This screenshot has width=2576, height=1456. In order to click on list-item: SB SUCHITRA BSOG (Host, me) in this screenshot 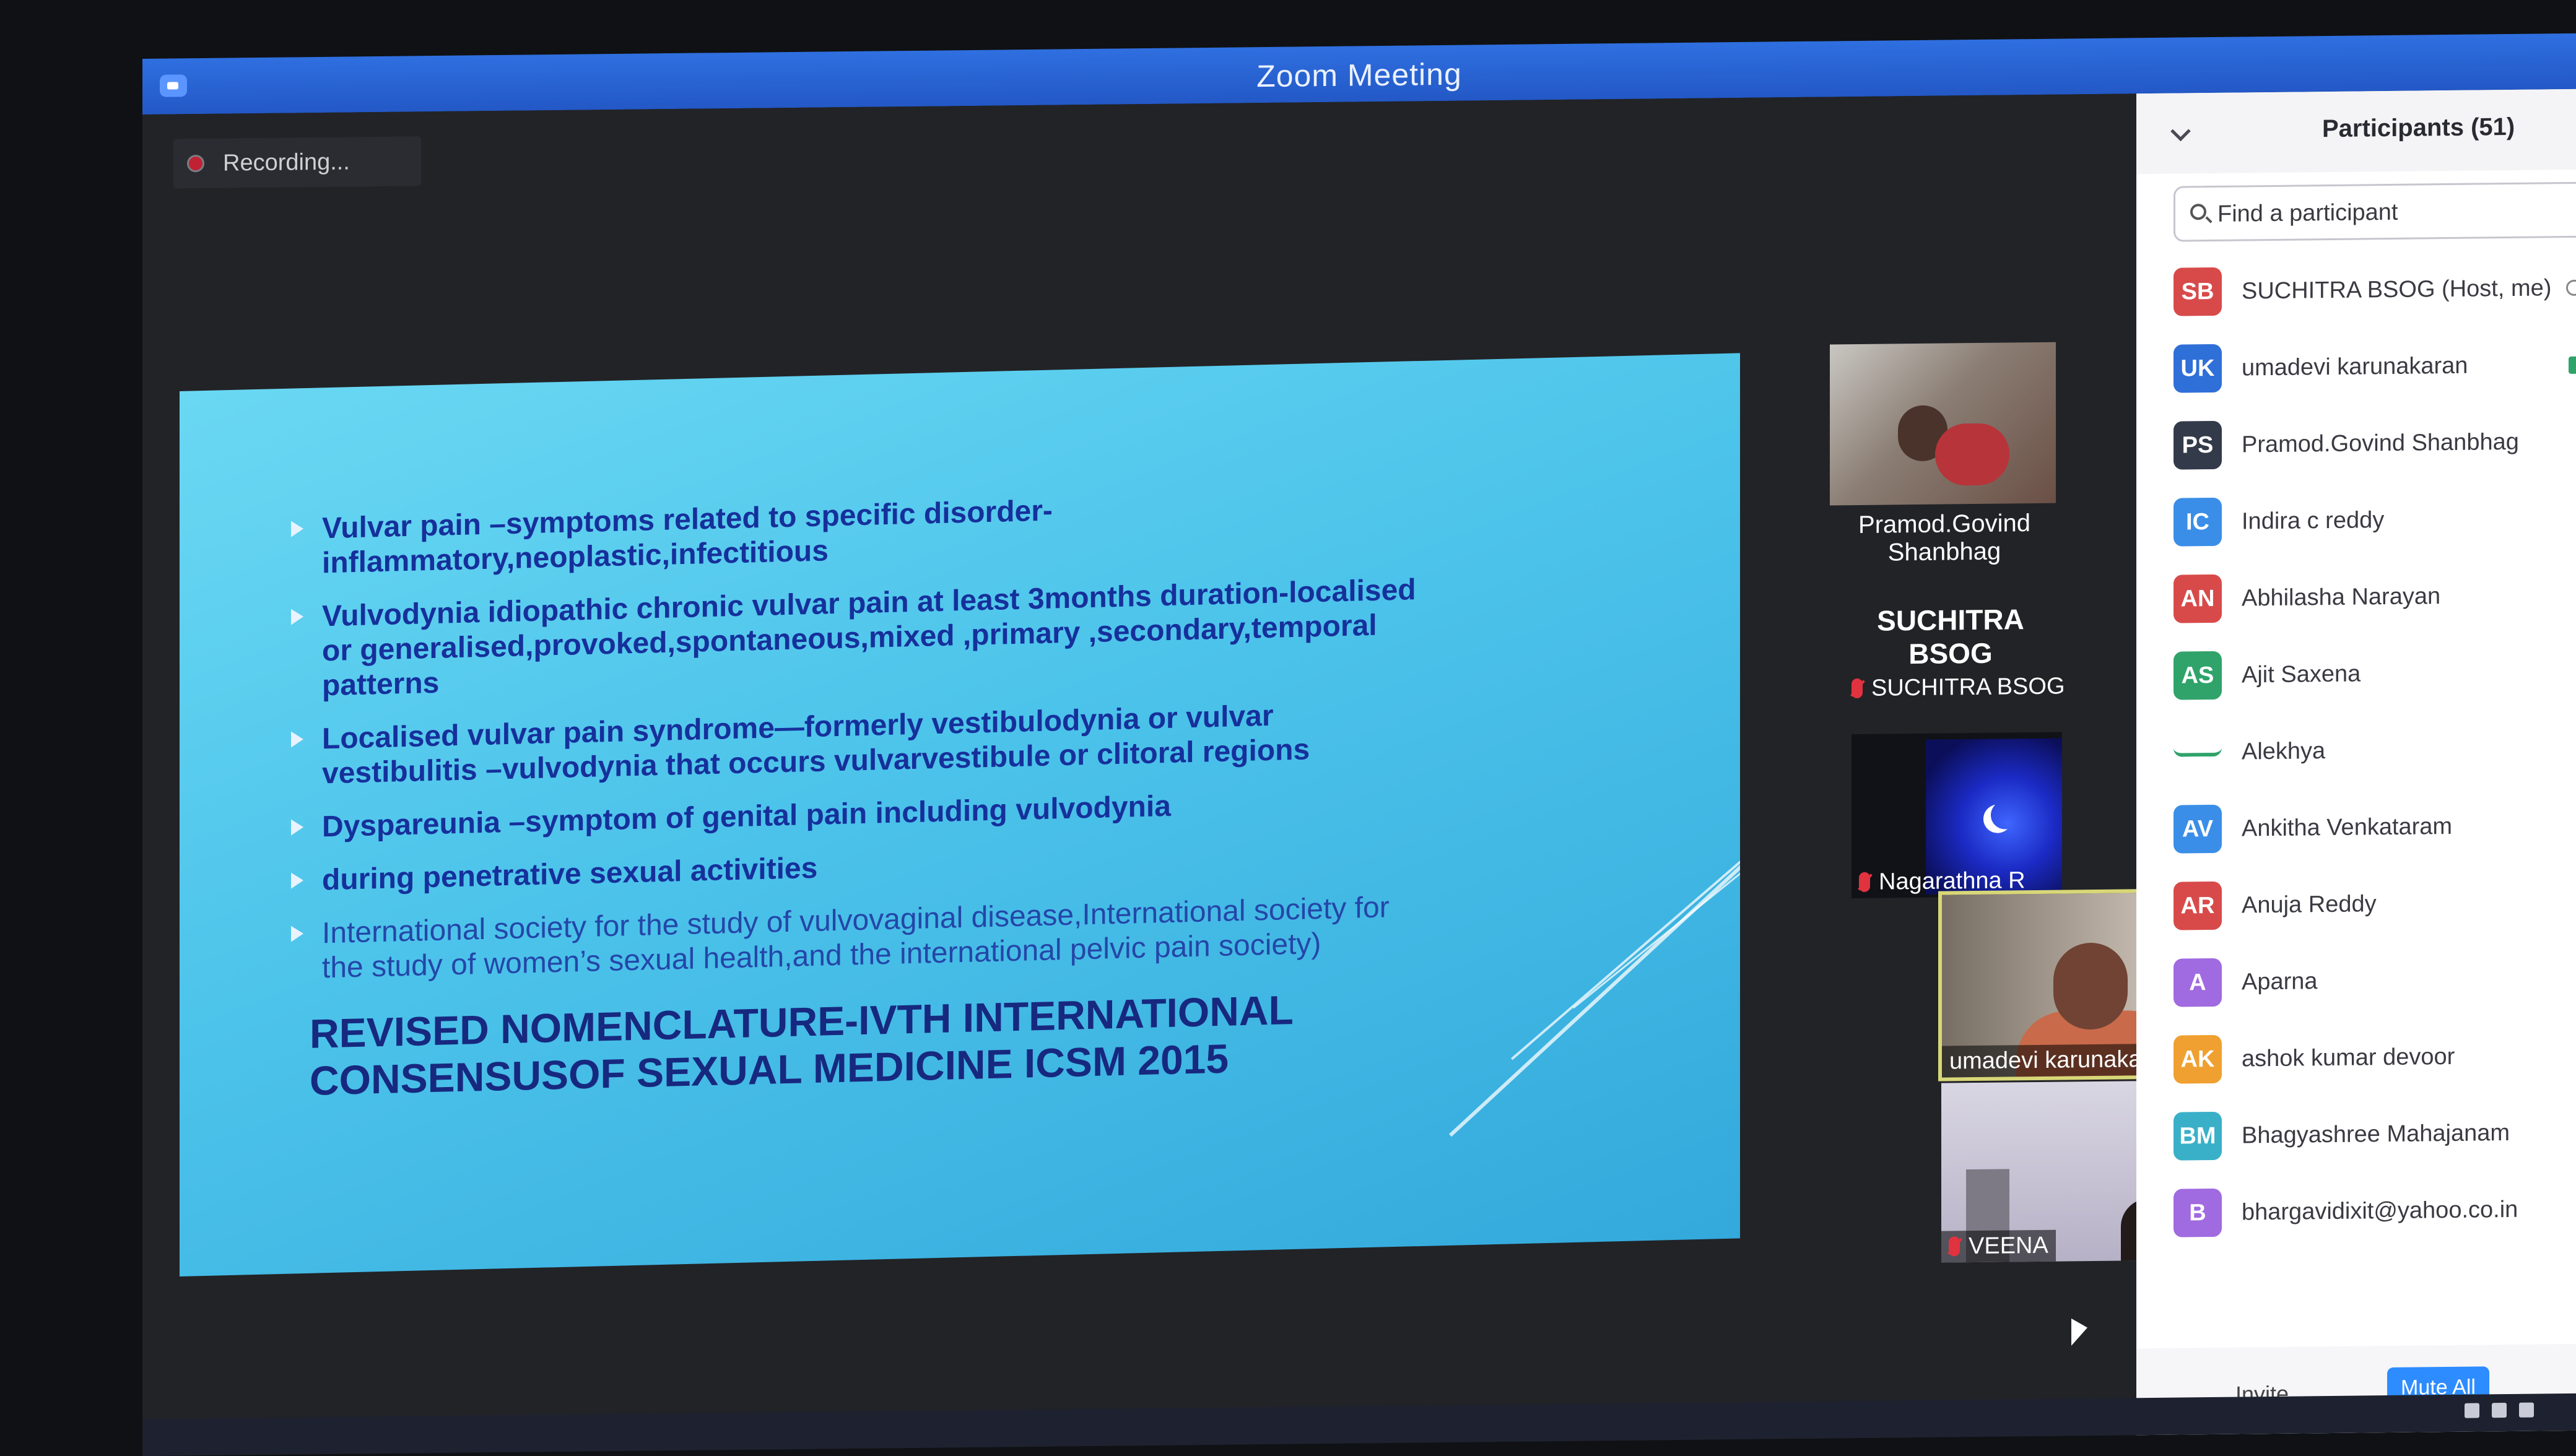, I will do `click(2368, 290)`.